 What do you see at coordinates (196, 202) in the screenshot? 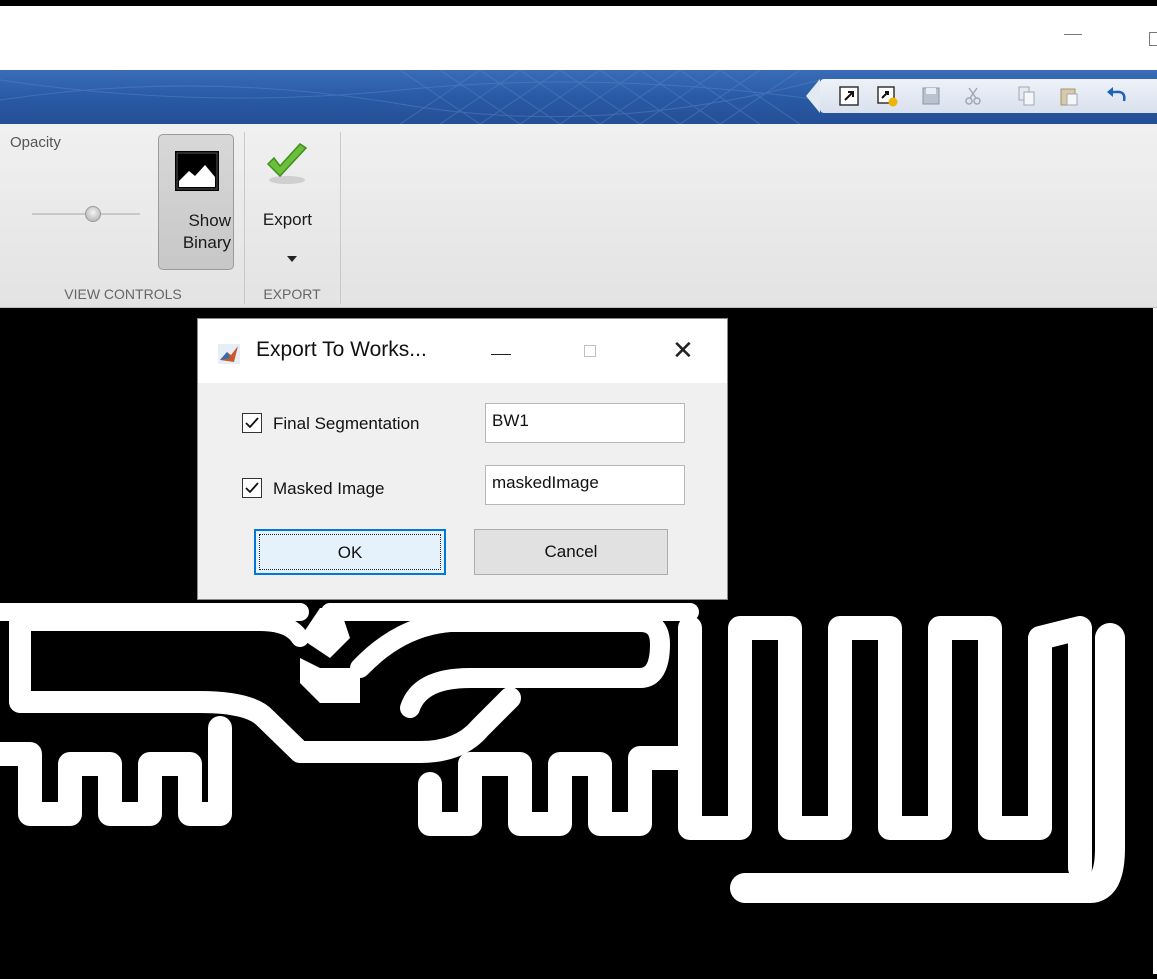
I see `show-binary-button: Show Binary` at bounding box center [196, 202].